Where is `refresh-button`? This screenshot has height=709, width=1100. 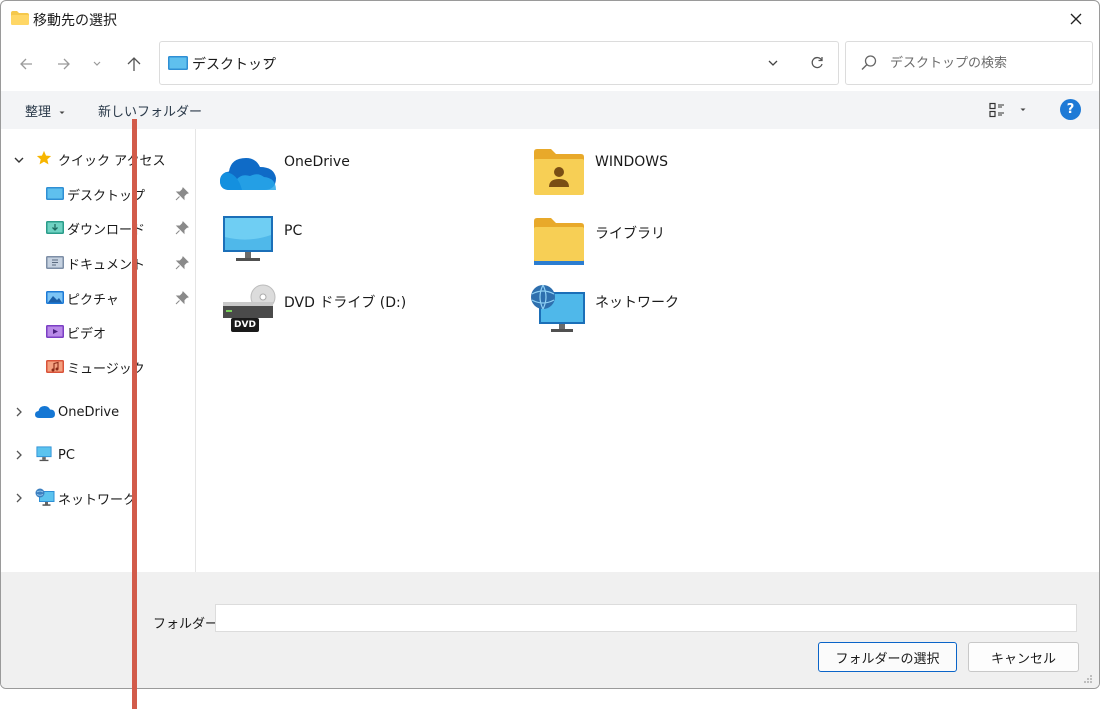
refresh-button is located at coordinates (817, 63).